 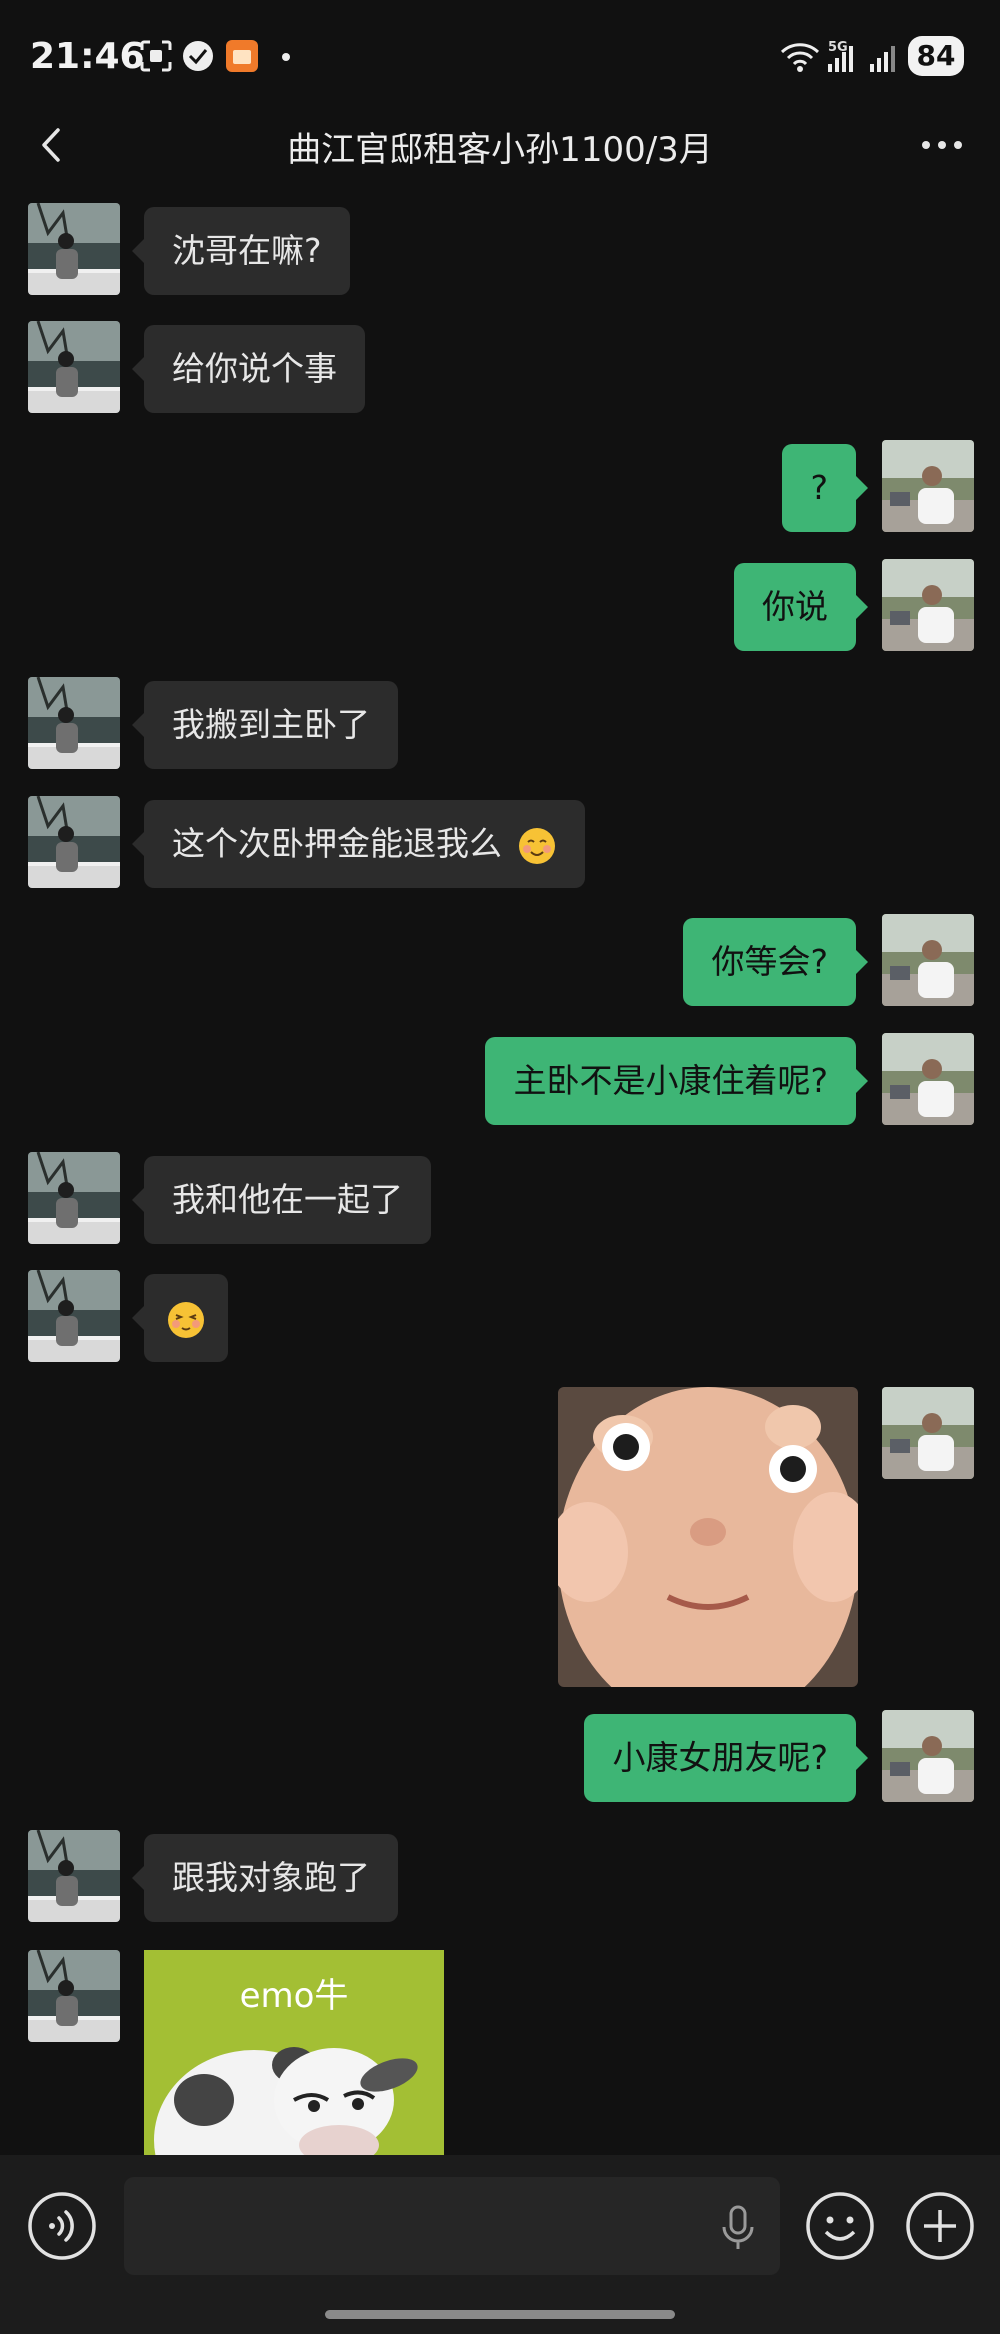 What do you see at coordinates (840, 2226) in the screenshot?
I see `emoji-icon` at bounding box center [840, 2226].